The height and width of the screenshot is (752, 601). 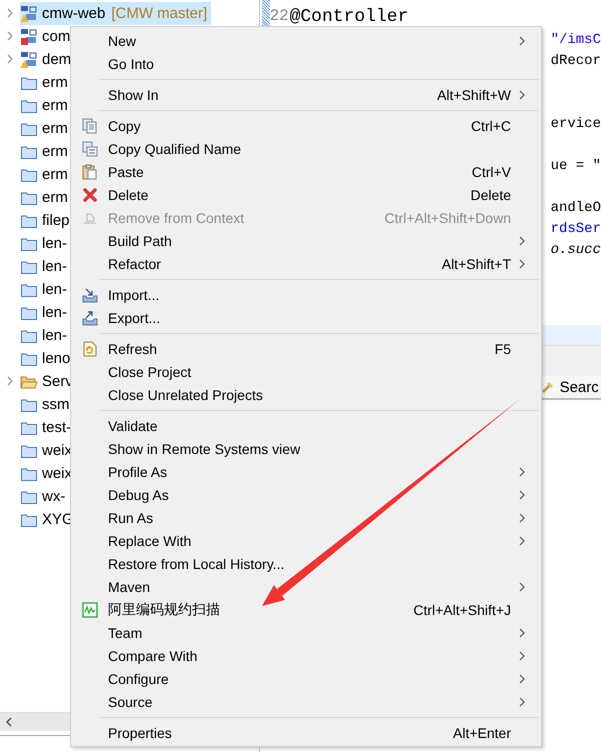 What do you see at coordinates (135, 264) in the screenshot?
I see `menu-label: Refactor` at bounding box center [135, 264].